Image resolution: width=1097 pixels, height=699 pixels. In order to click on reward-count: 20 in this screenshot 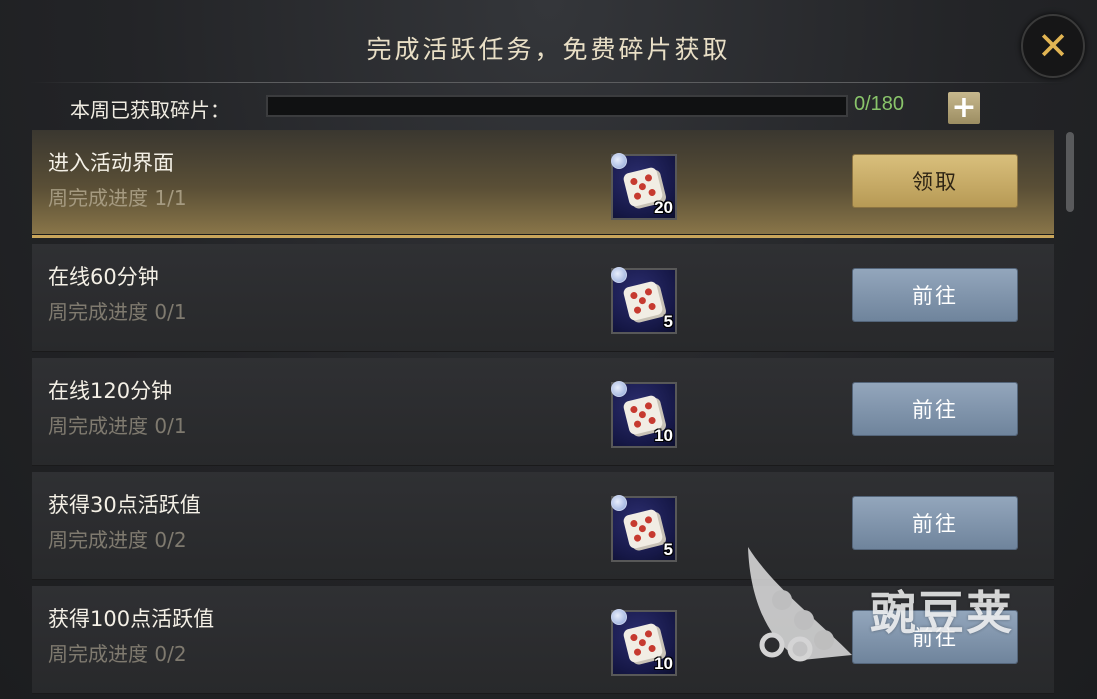, I will do `click(663, 207)`.